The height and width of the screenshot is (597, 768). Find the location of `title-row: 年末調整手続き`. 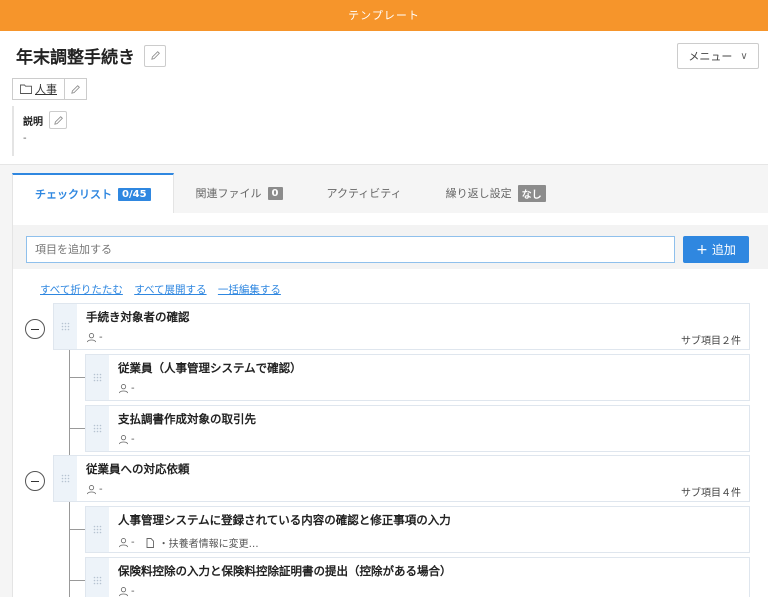

title-row: 年末調整手続き is located at coordinates (91, 55).